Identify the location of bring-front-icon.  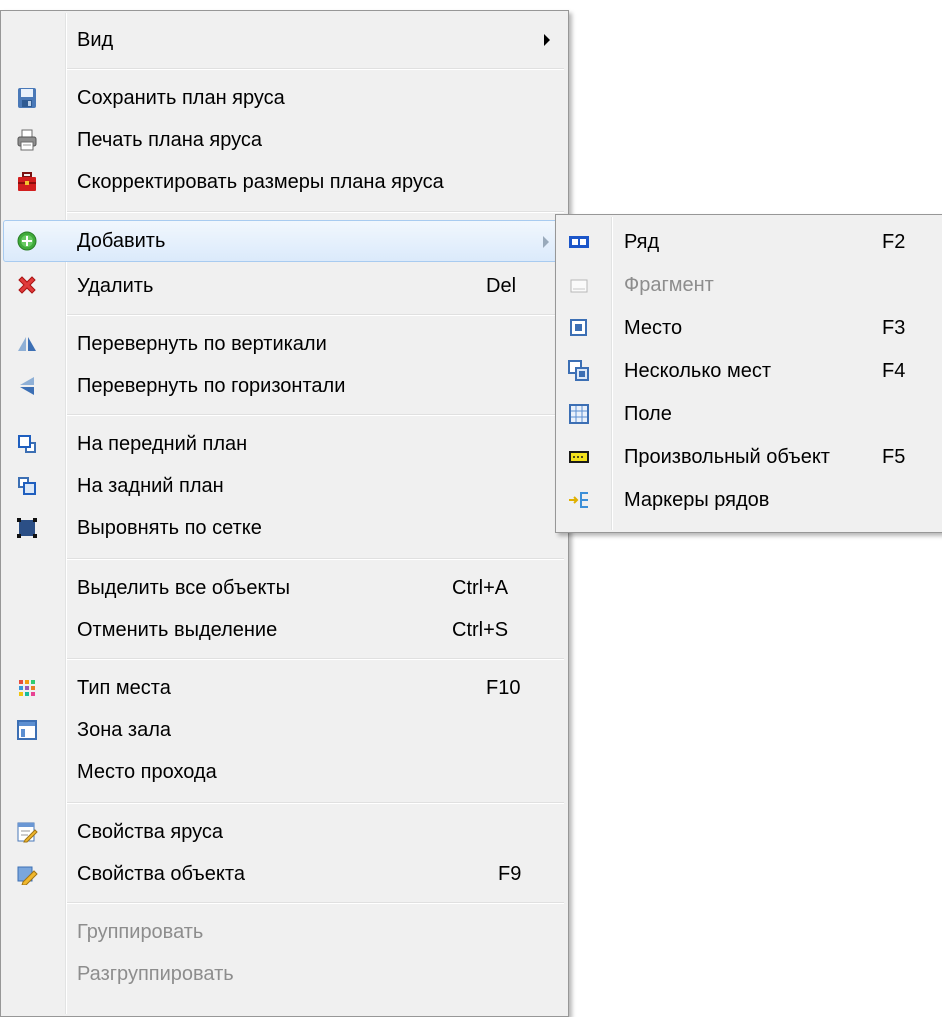
(27, 444).